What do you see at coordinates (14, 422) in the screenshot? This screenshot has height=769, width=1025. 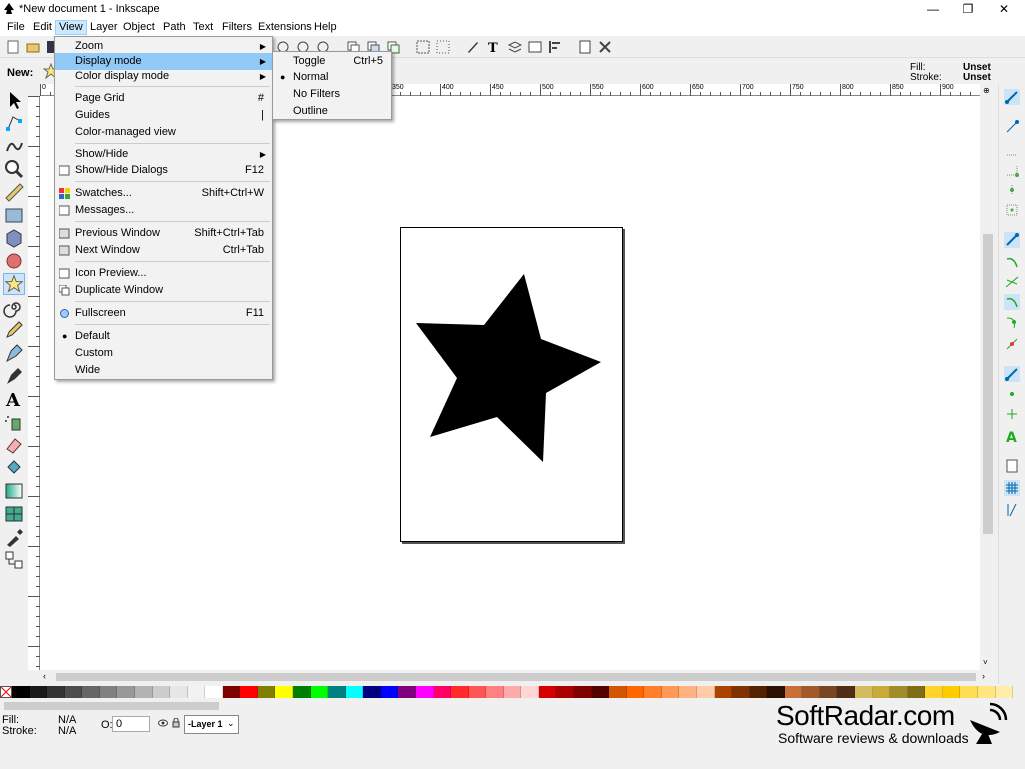 I see `spray-tool-icon` at bounding box center [14, 422].